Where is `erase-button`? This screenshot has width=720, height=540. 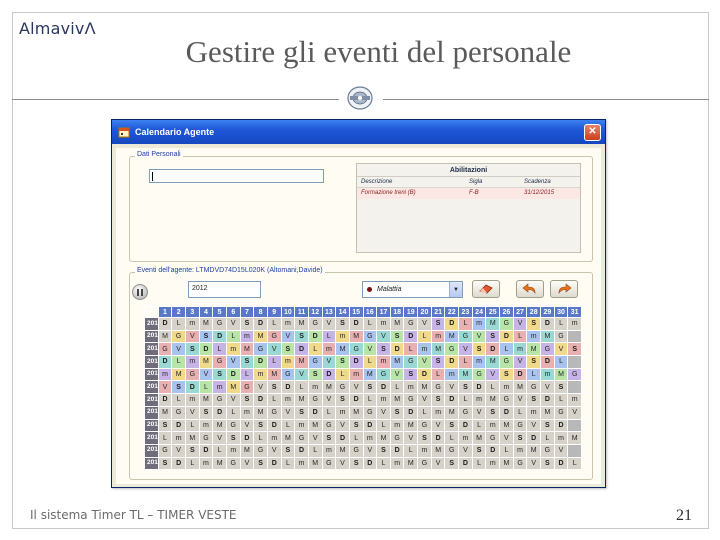 erase-button is located at coordinates (486, 289).